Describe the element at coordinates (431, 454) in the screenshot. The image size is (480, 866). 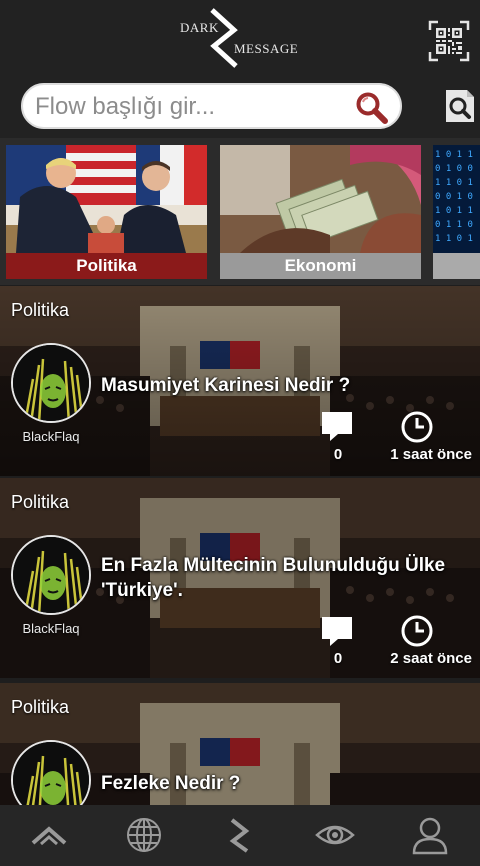
I see `post-time: 1 saat önce` at that location.